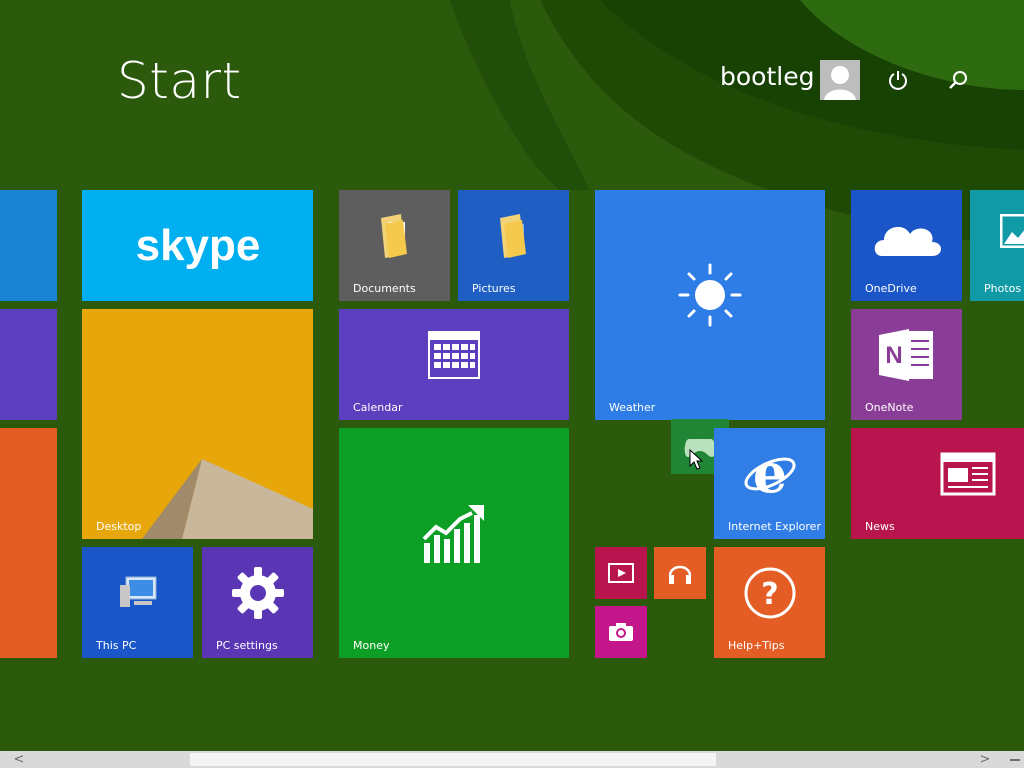  I want to click on tile-pictures: Pictures, so click(513, 245).